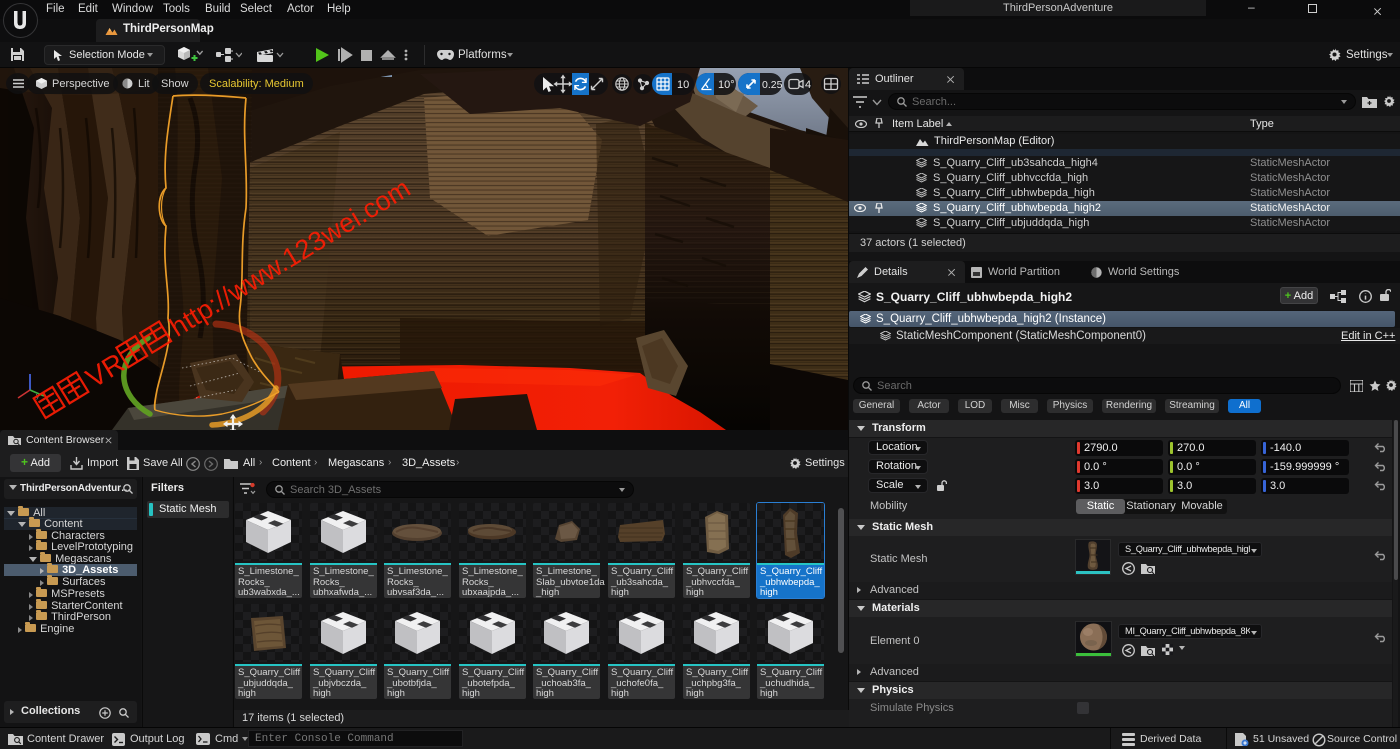  What do you see at coordinates (808, 85) in the screenshot?
I see `svg-text: 4` at bounding box center [808, 85].